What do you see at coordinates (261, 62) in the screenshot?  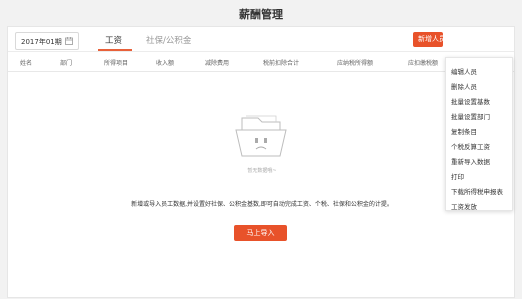 I see `table-header: 姓名 部门 所得项目 收入额 减除费用 税前扣除合计 应纳税所得额 应扣缴税额` at bounding box center [261, 62].